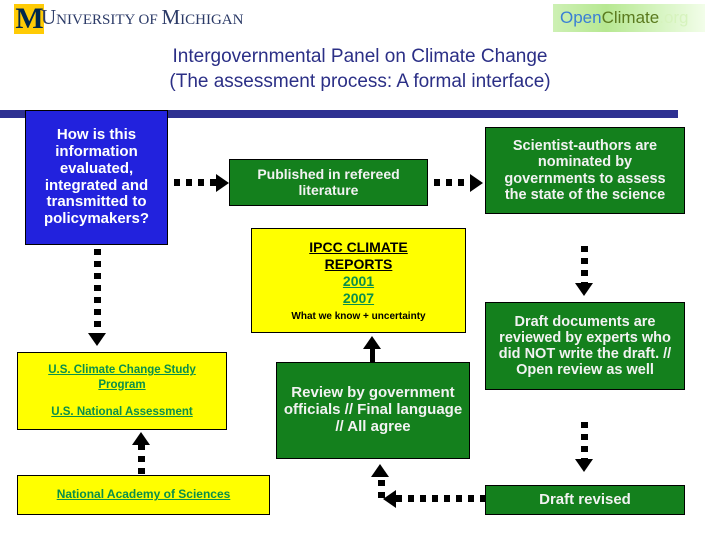 Image resolution: width=720 pixels, height=540 pixels. Describe the element at coordinates (441, 498) in the screenshot. I see `arrow-revised-to-review-horizontal-stem` at that location.